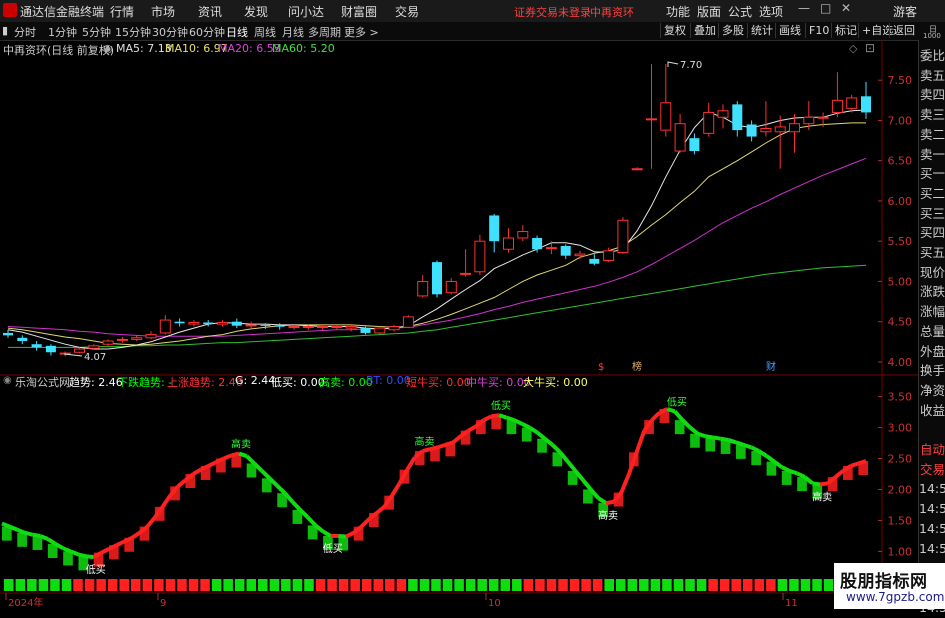 The height and width of the screenshot is (618, 945). What do you see at coordinates (905, 11) in the screenshot?
I see `guest-label: 游客` at bounding box center [905, 11].